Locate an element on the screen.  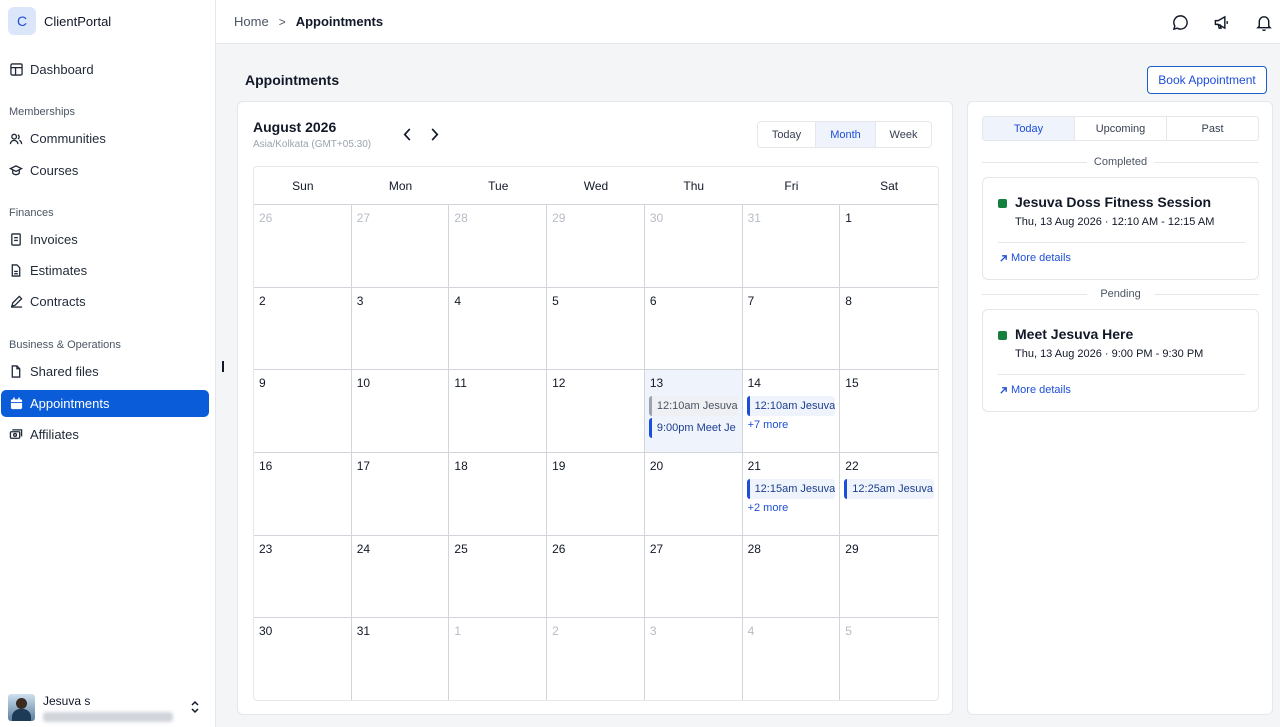
day-cell: 7 is located at coordinates (791, 329).